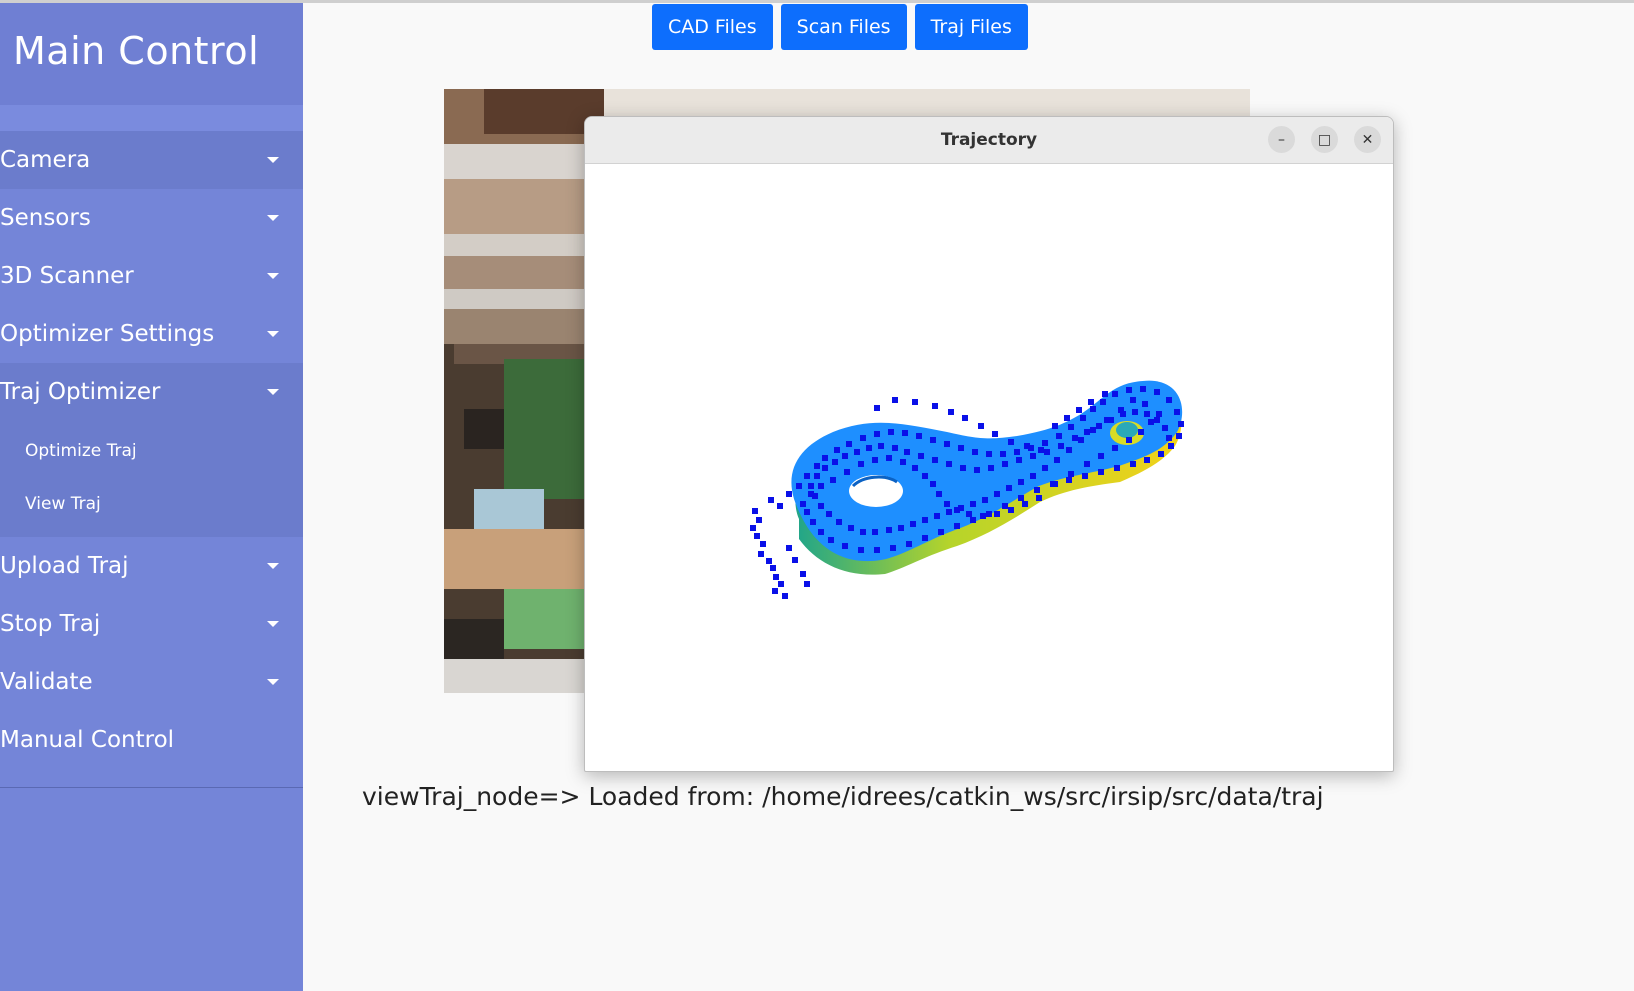 The height and width of the screenshot is (991, 1634). What do you see at coordinates (151, 451) in the screenshot?
I see `submenu-item-optimize-traj: Optimize Traj` at bounding box center [151, 451].